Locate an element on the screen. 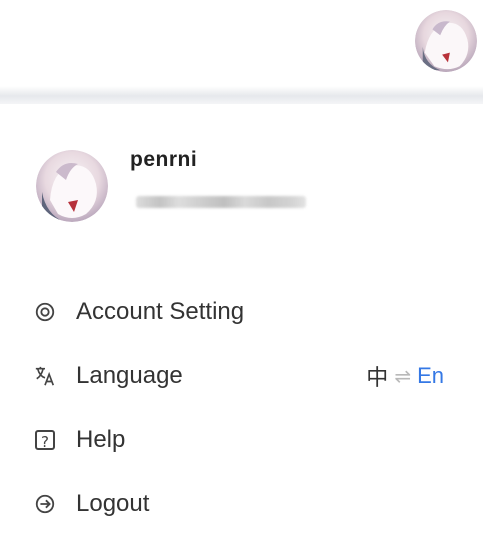 The image size is (483, 536). avatar-toggle is located at coordinates (446, 41).